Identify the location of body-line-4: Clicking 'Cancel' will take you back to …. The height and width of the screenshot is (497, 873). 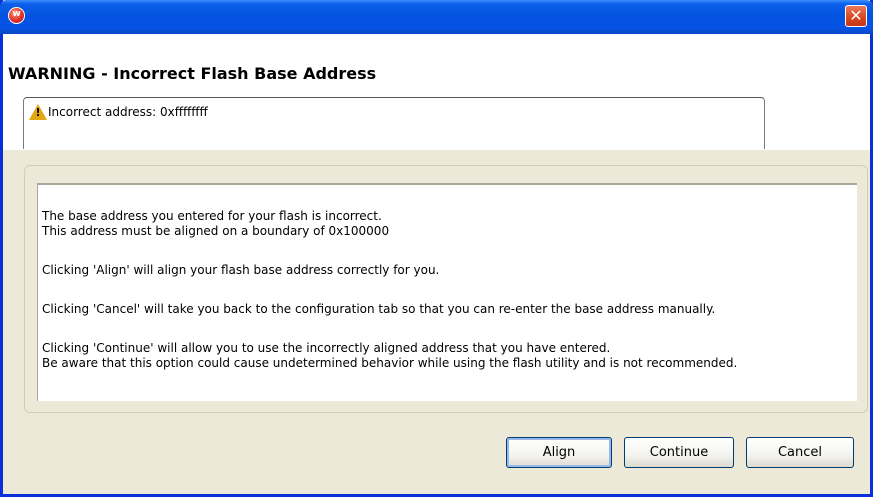
(379, 309).